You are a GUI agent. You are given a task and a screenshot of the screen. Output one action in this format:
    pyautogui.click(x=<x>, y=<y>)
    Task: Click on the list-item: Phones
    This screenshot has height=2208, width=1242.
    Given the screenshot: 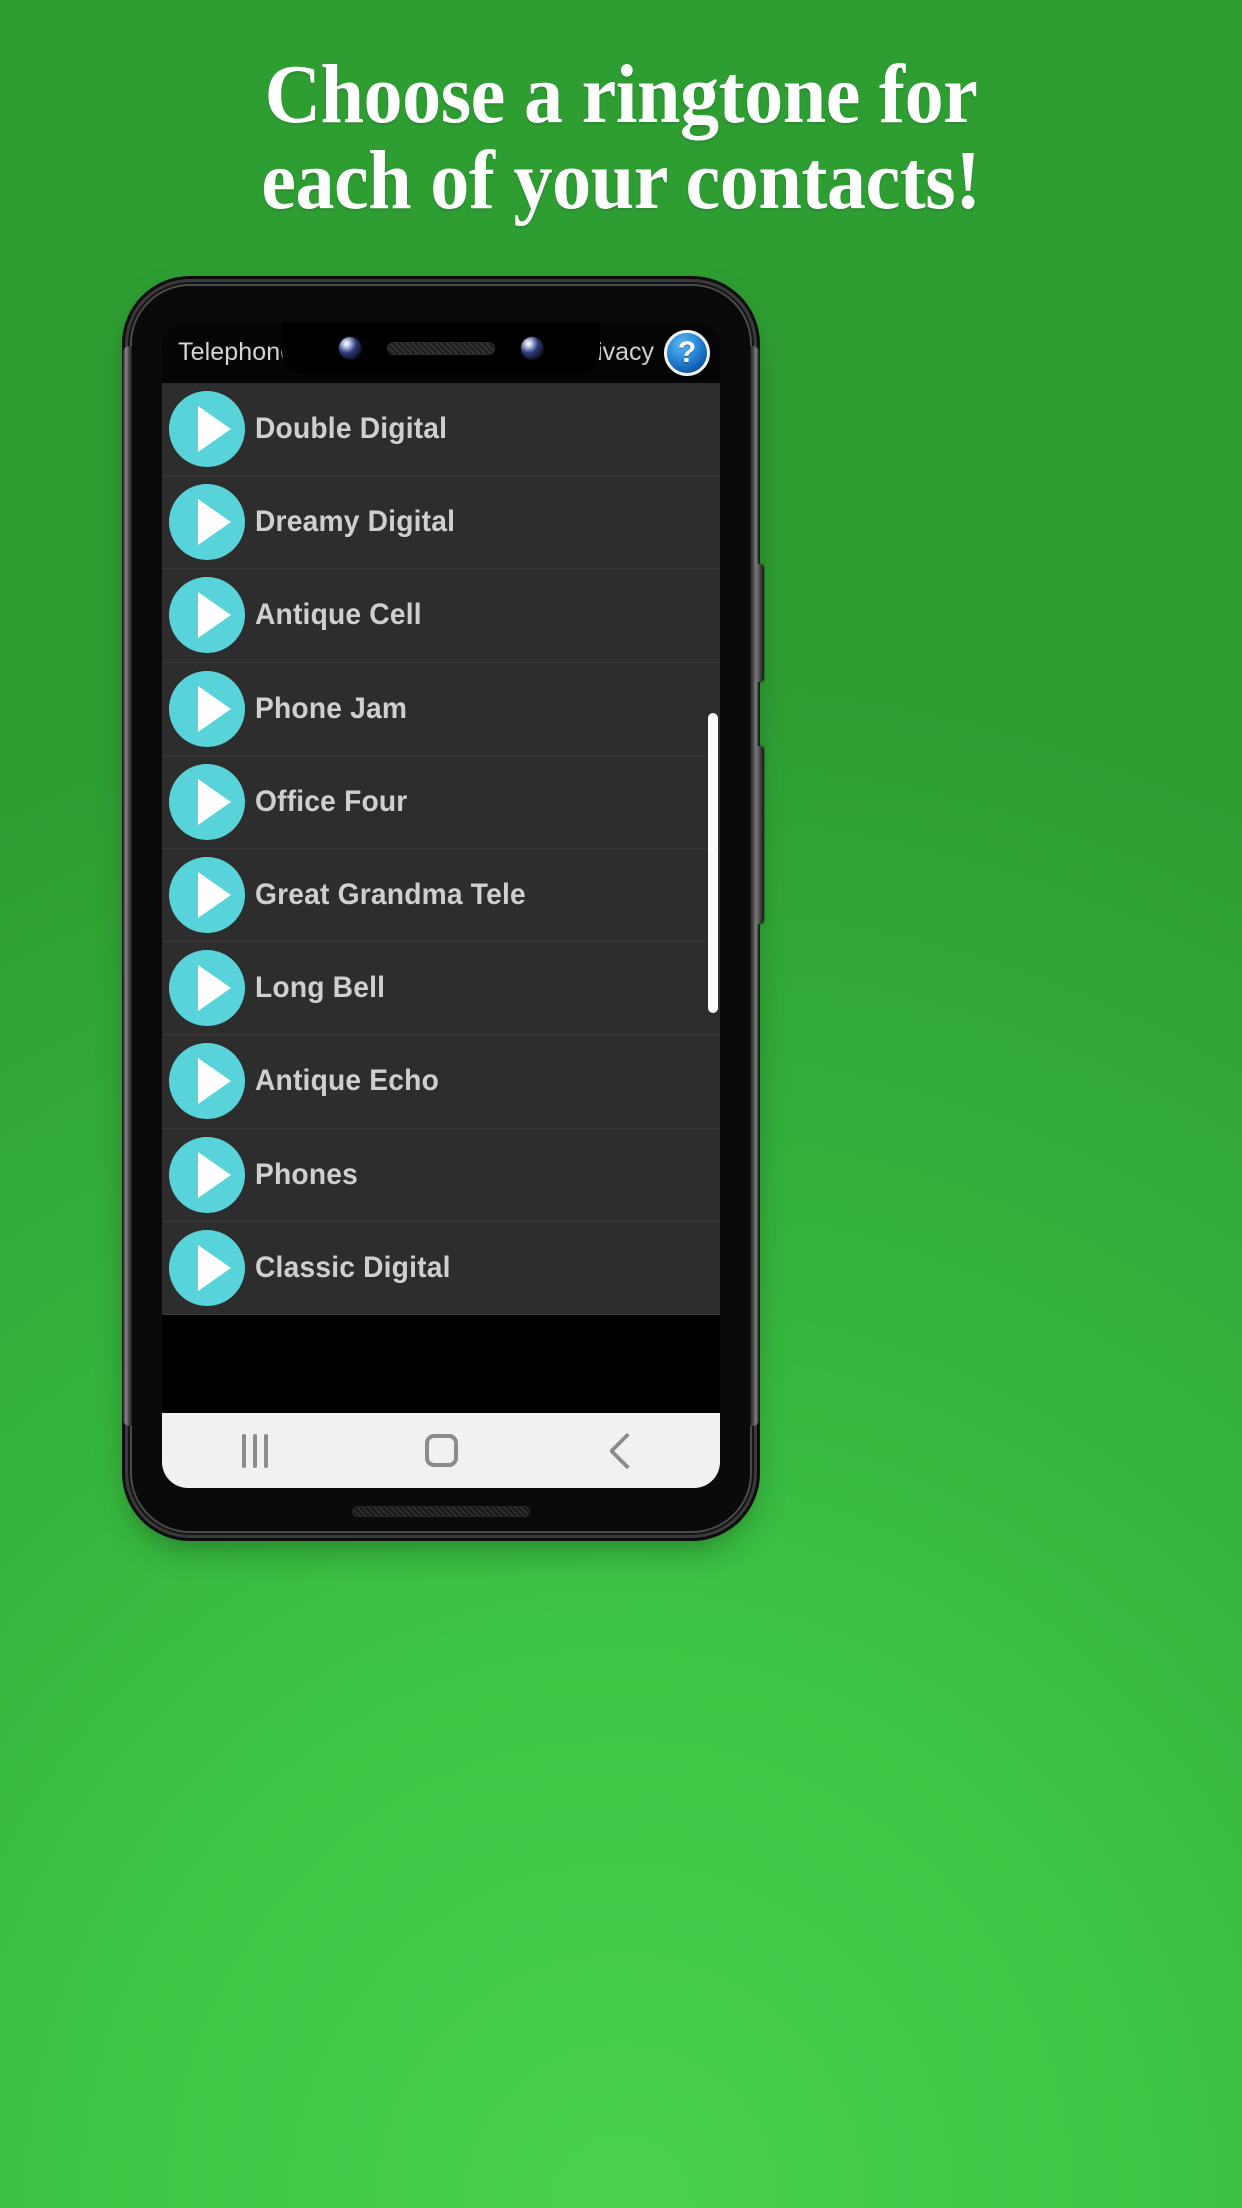 What is the action you would take?
    pyautogui.click(x=441, y=1175)
    